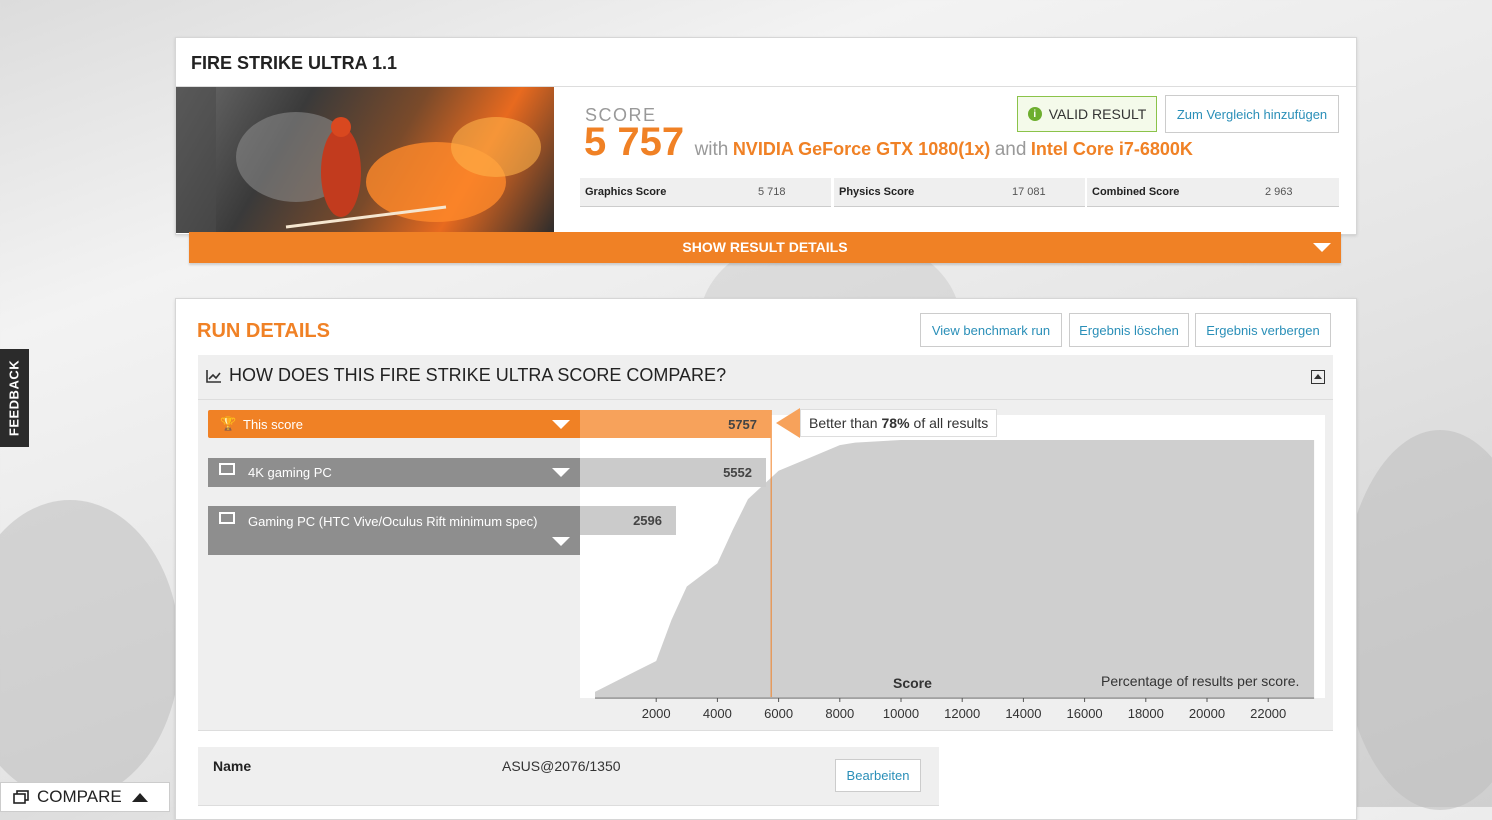  I want to click on name-row: Name ASUS@2076/1350 Bearbeiten, so click(568, 776).